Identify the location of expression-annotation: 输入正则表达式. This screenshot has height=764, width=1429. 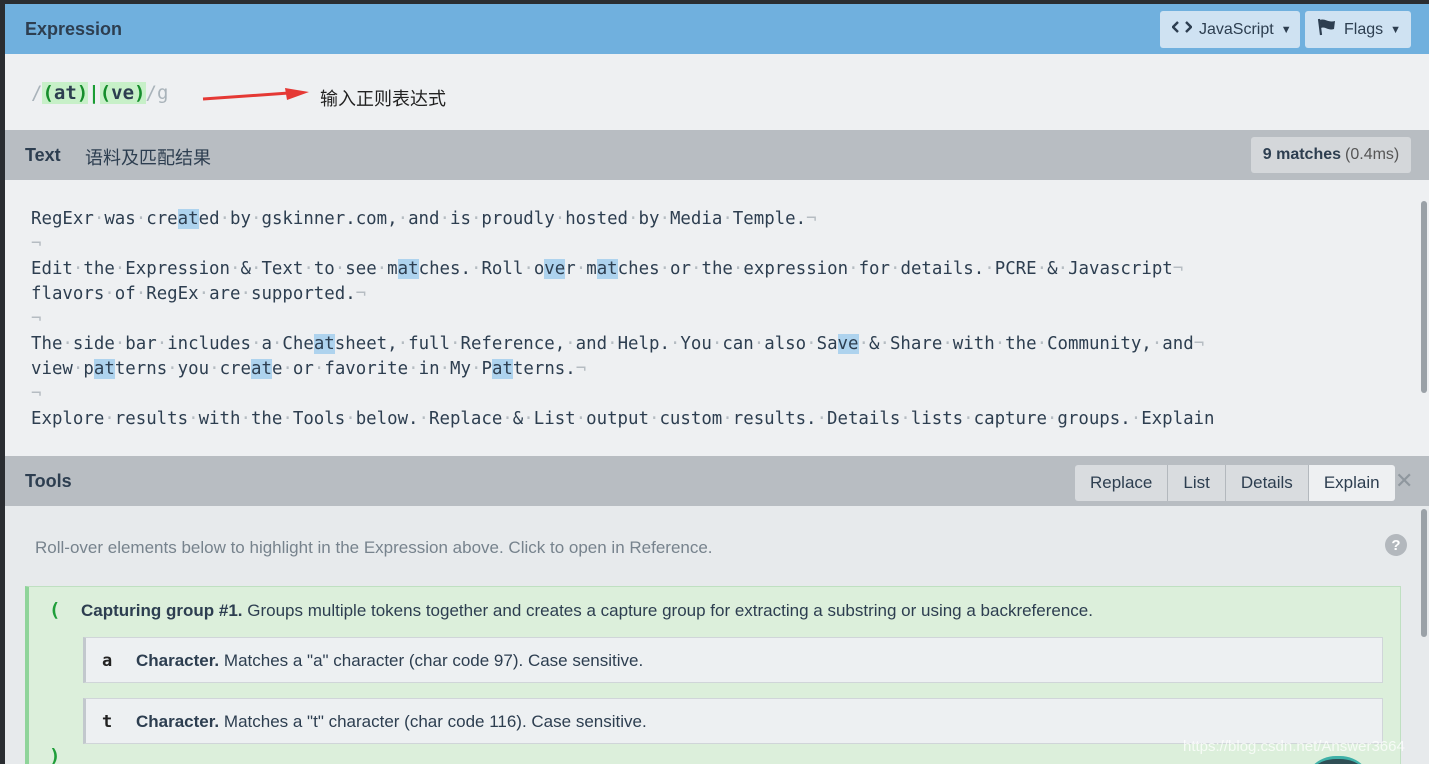
(383, 99).